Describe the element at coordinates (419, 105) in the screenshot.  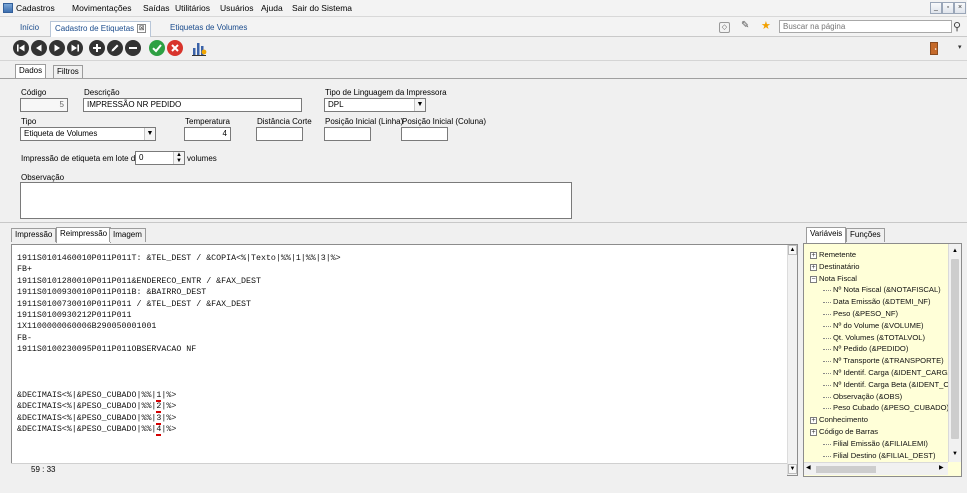
I see `chevron-down-icon: ▼` at that location.